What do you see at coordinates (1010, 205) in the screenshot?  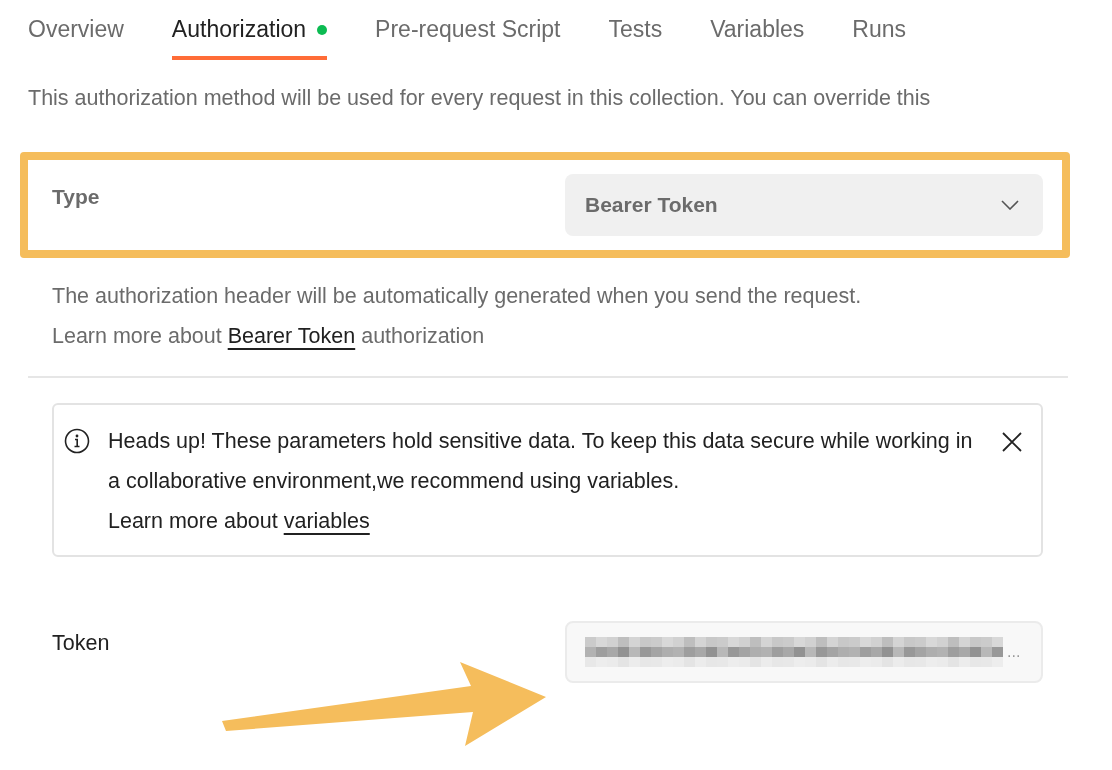 I see `chevron-down-icon` at bounding box center [1010, 205].